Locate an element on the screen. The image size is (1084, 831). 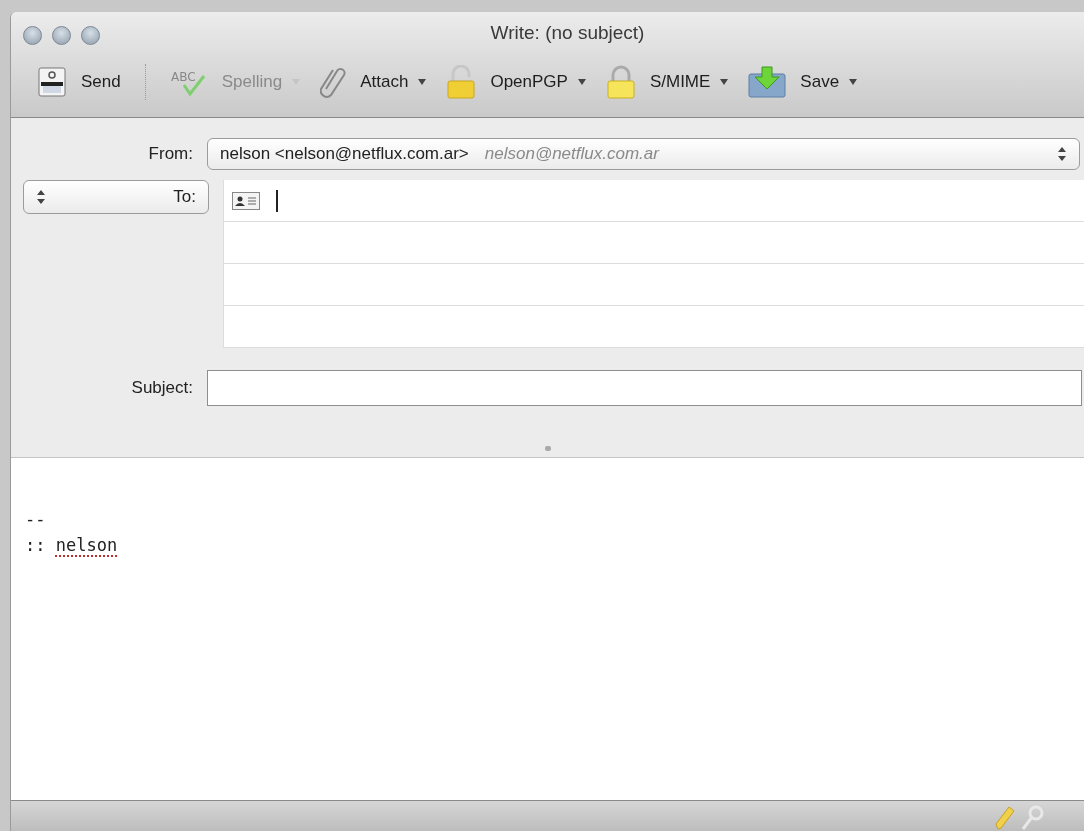
from-selector: nelson <nelson@netflux.com.ar> nelson@netflux.com.ar is located at coordinates (643, 154).